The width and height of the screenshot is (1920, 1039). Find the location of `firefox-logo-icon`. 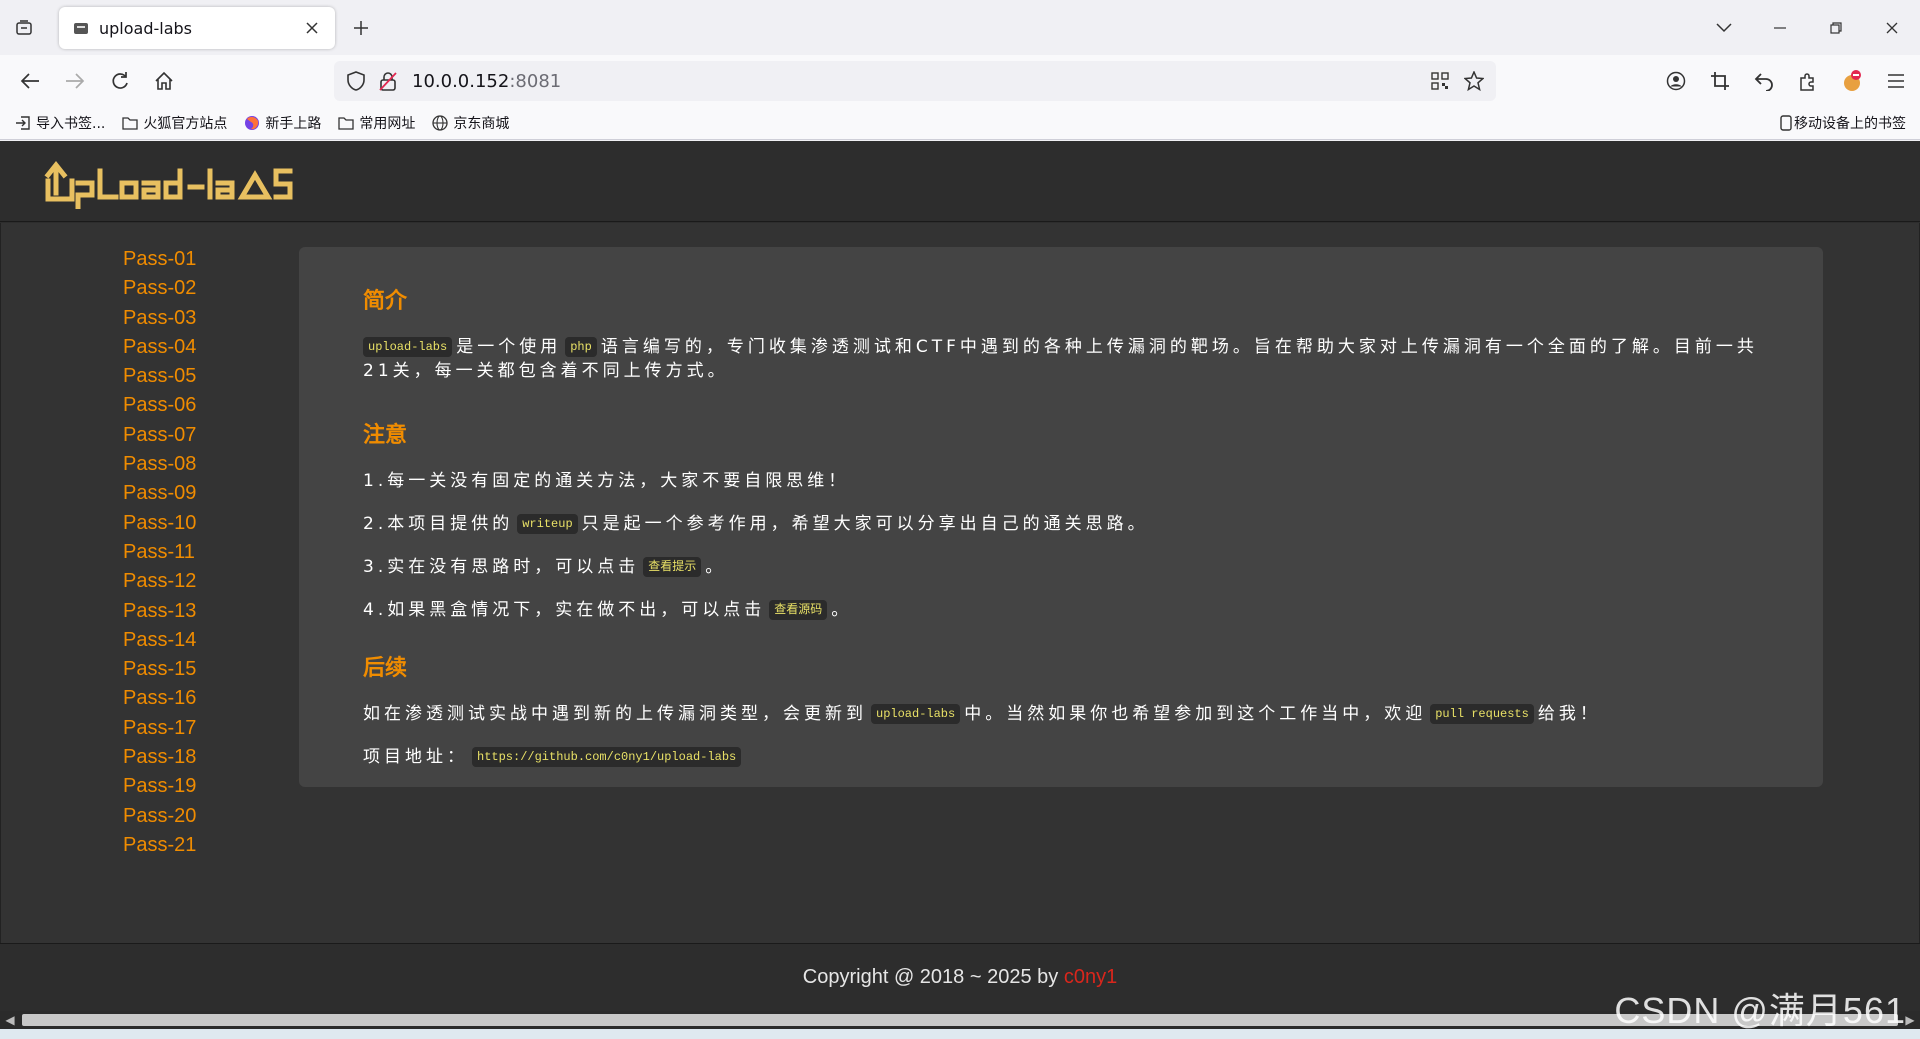

firefox-logo-icon is located at coordinates (252, 123).